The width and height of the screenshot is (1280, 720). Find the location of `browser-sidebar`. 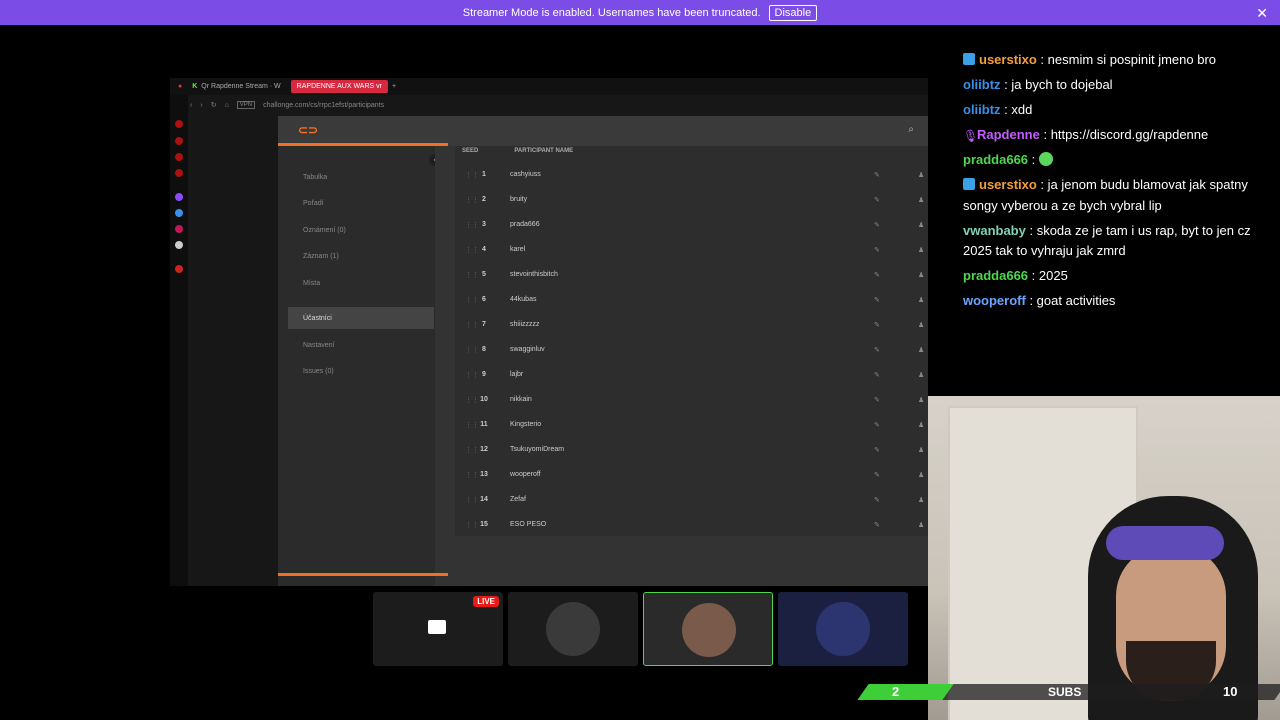

browser-sidebar is located at coordinates (179, 340).